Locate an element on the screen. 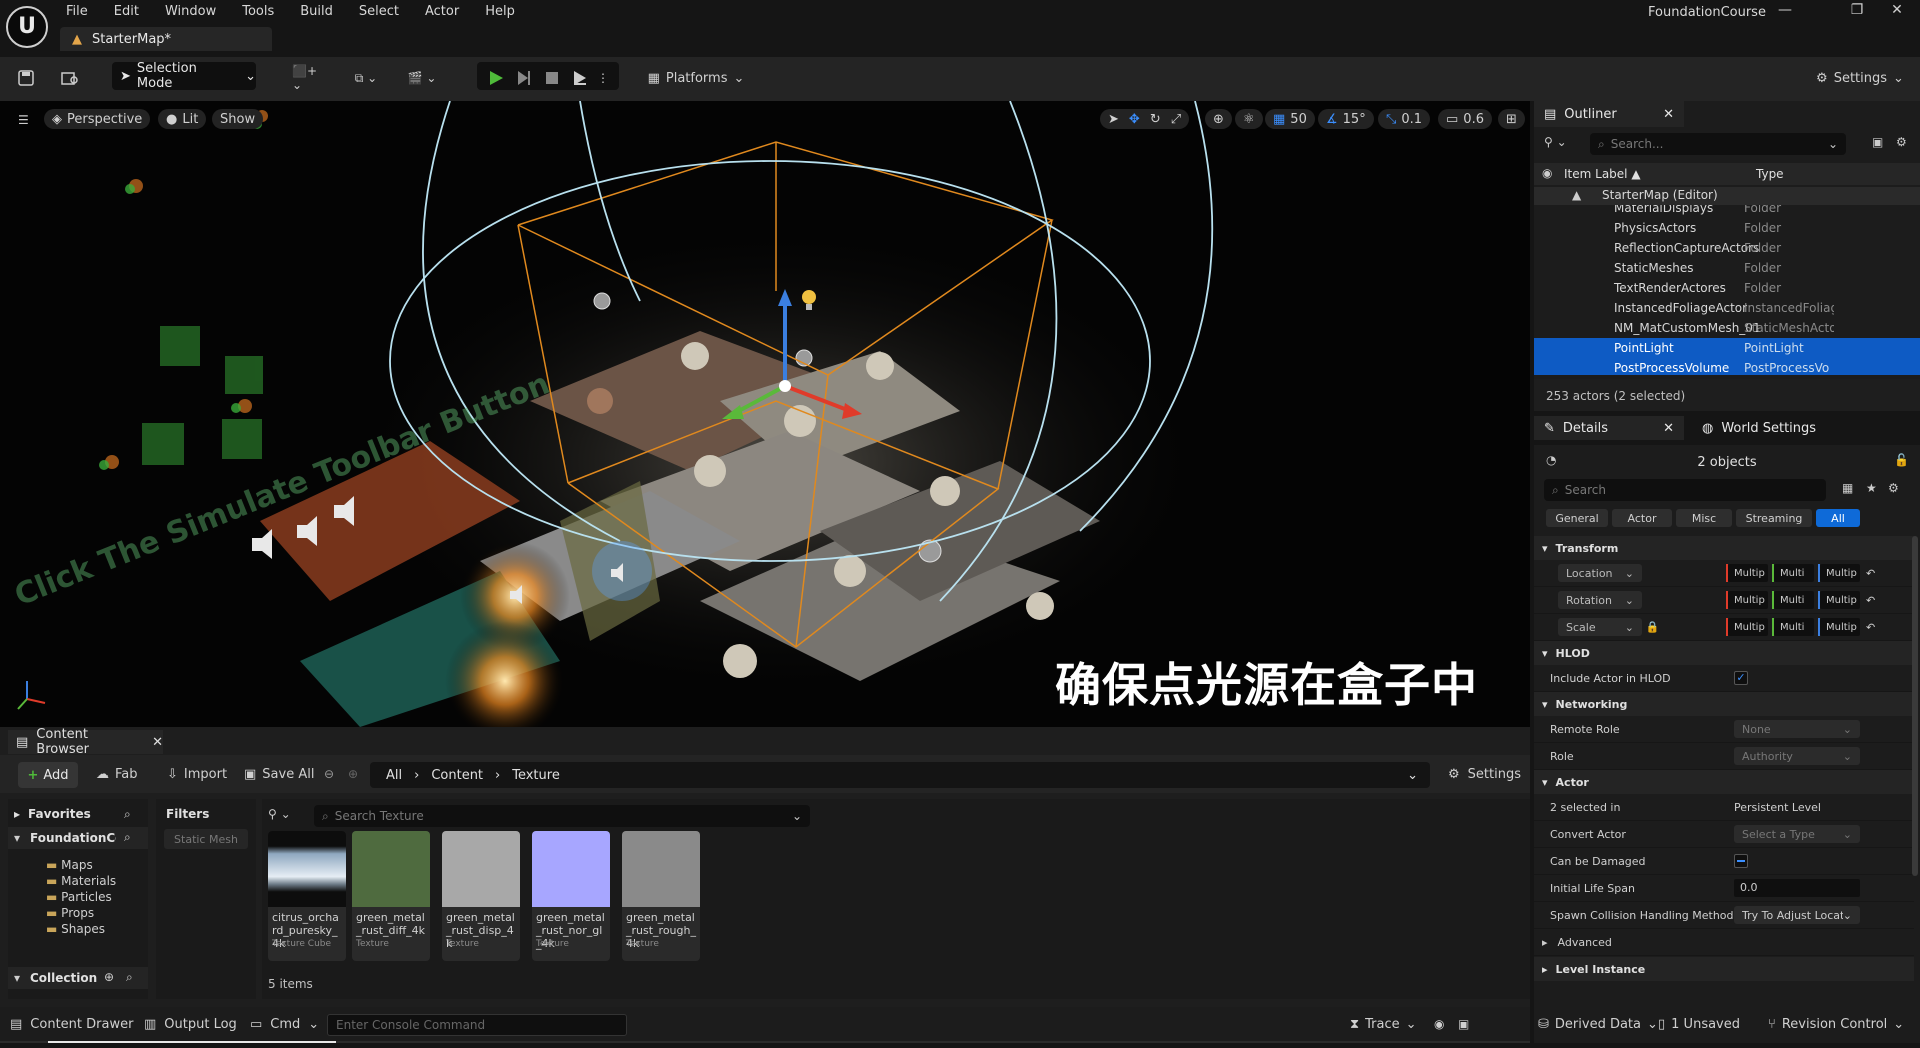 This screenshot has width=1920, height=1048. convert-actor-dropdown: Select a Type ⌄ is located at coordinates (1797, 834).